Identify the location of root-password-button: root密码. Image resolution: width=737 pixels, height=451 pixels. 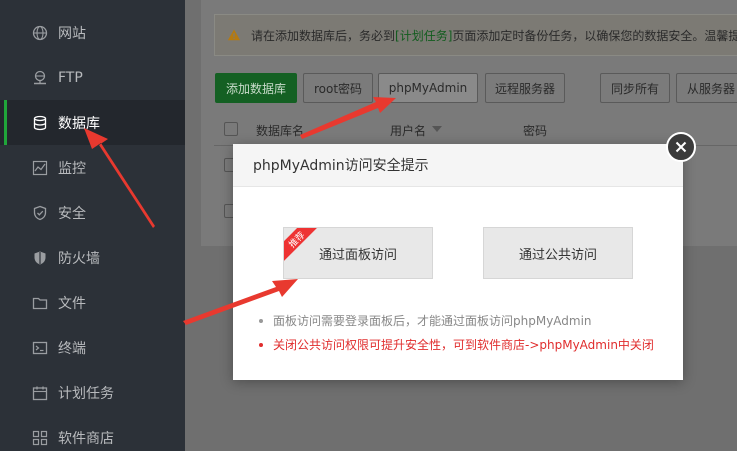
(338, 88).